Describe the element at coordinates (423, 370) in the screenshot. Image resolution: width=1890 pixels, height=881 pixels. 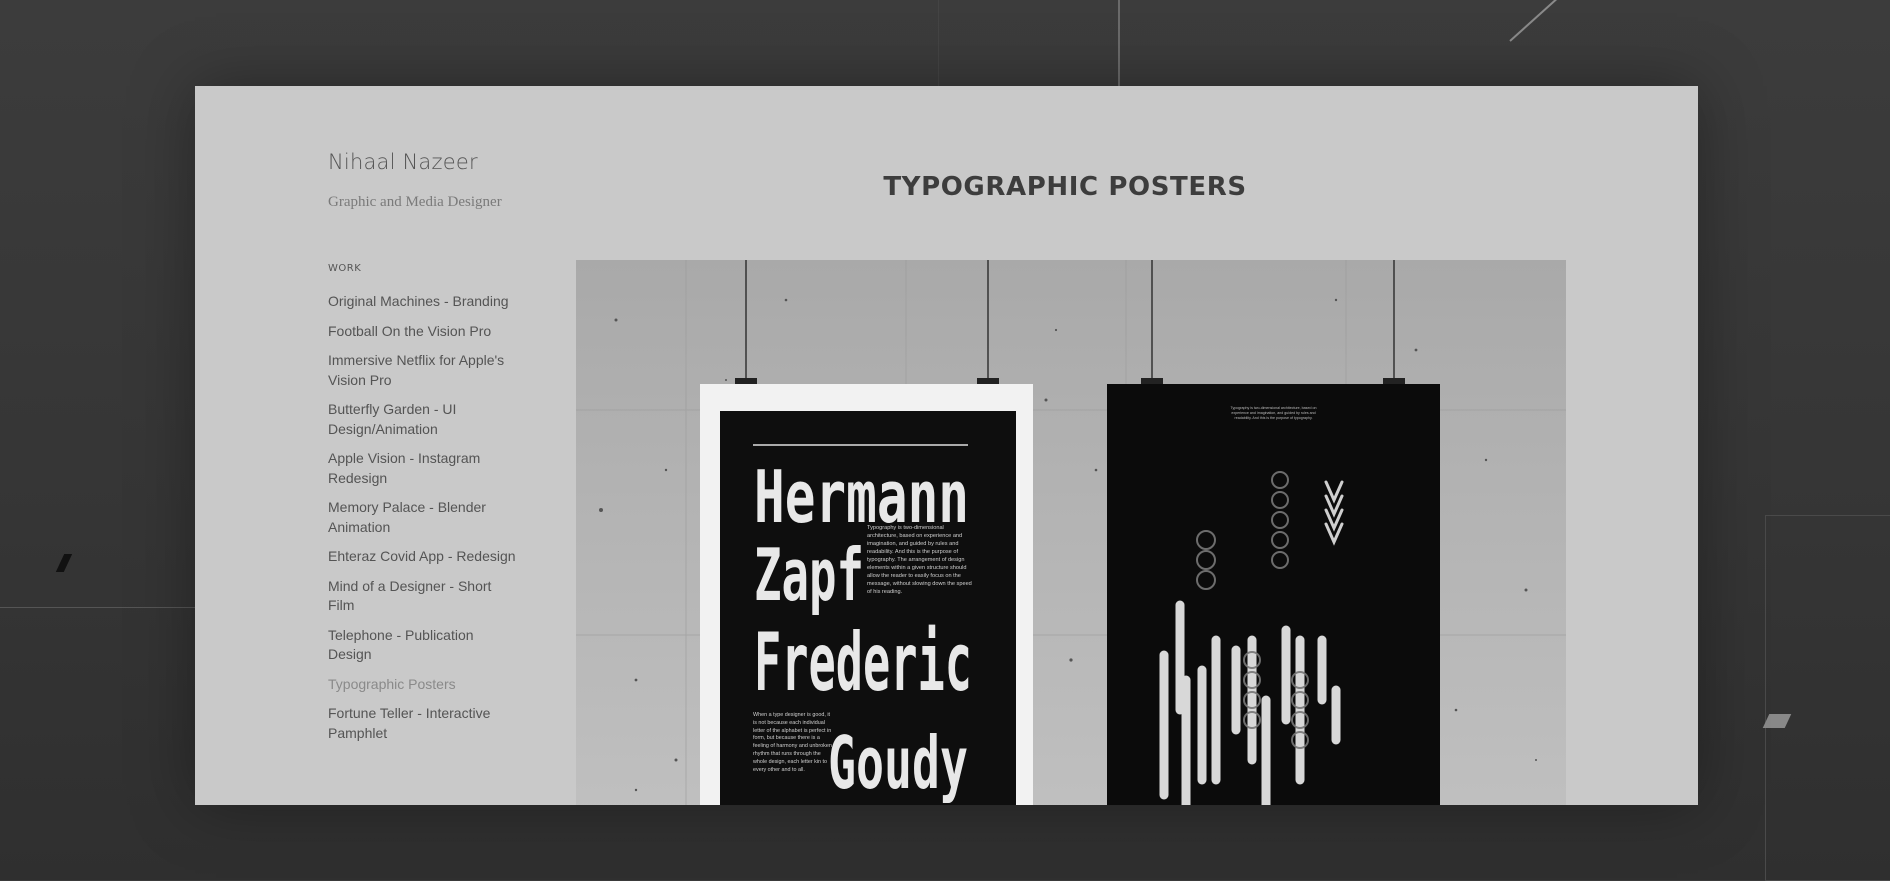
I see `nav-item-2: Immersive Netflix for Apple's Vision Pro` at that location.